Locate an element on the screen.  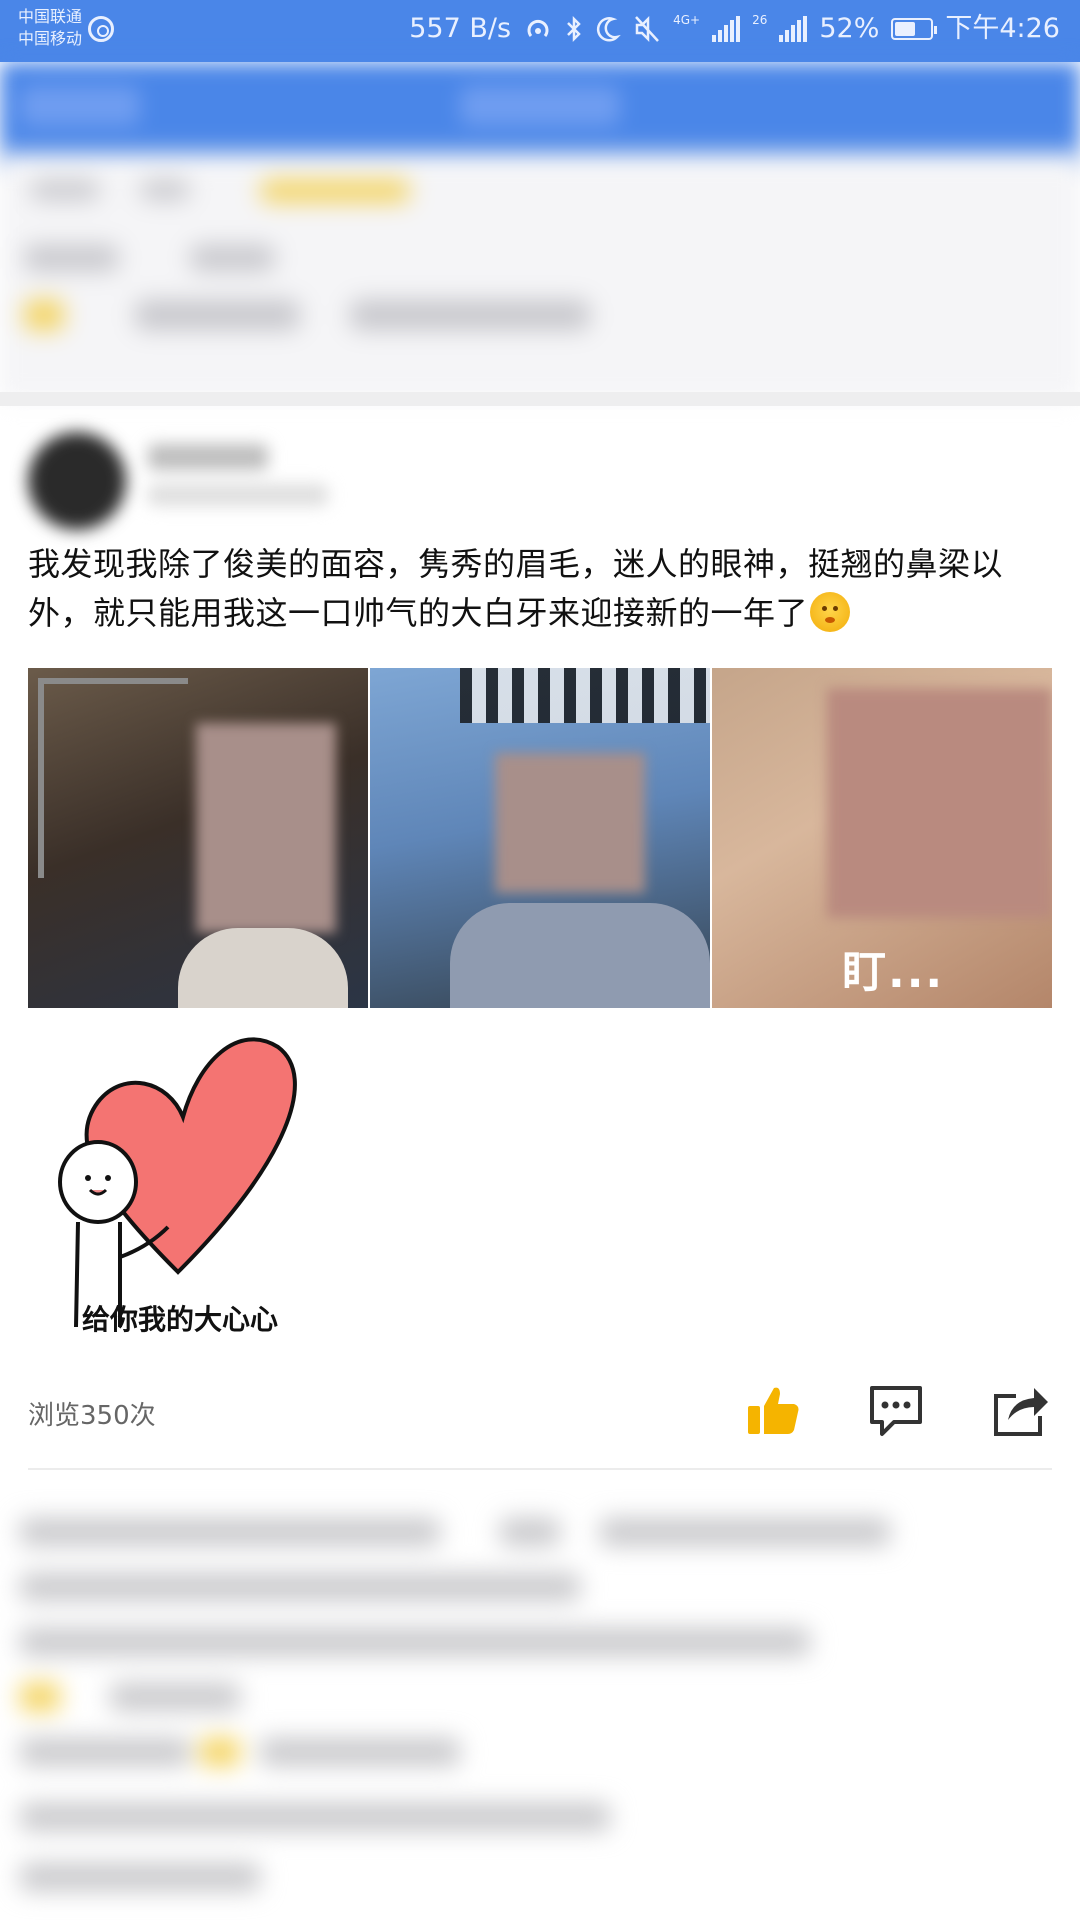
post-author-blurred is located at coordinates (218, 479).